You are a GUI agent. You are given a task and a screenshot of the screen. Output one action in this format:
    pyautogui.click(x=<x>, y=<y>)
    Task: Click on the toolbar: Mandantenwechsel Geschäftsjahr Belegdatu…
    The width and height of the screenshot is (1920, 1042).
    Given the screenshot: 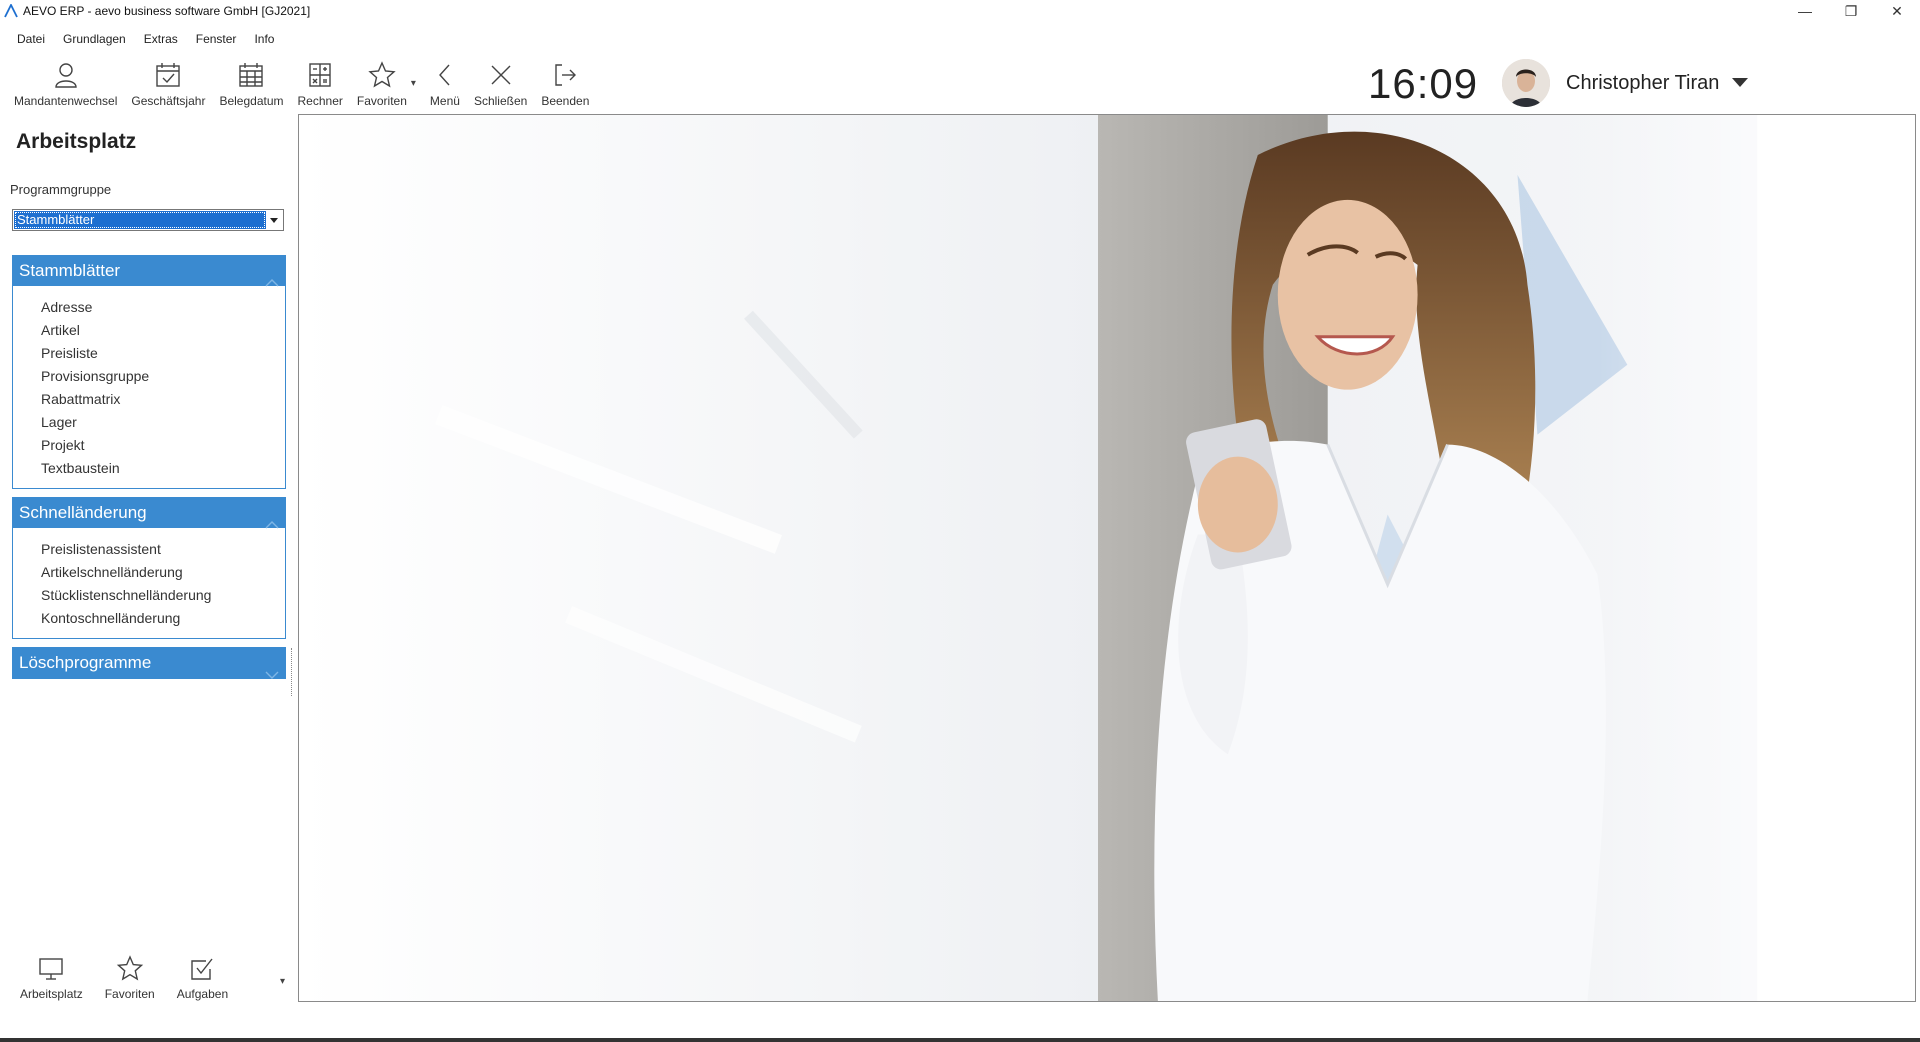 What is the action you would take?
    pyautogui.click(x=308, y=86)
    